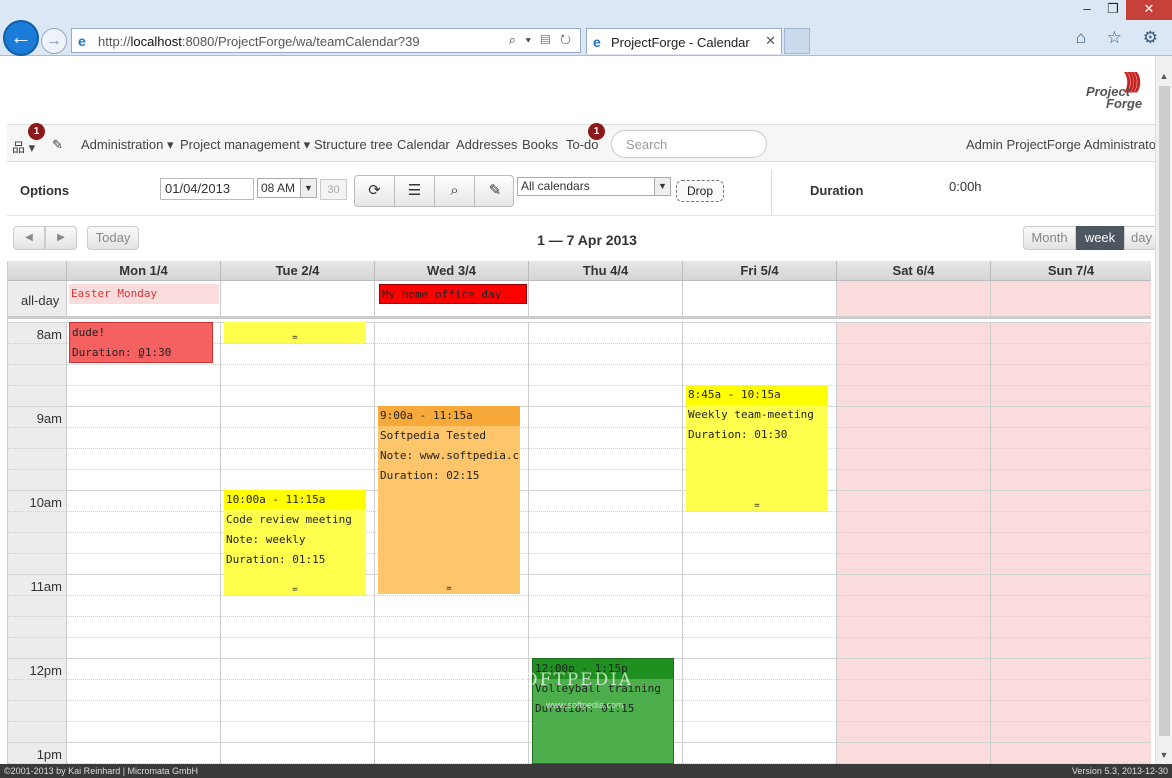  I want to click on projectforge-logo: )))) Project Forge, so click(1117, 90).